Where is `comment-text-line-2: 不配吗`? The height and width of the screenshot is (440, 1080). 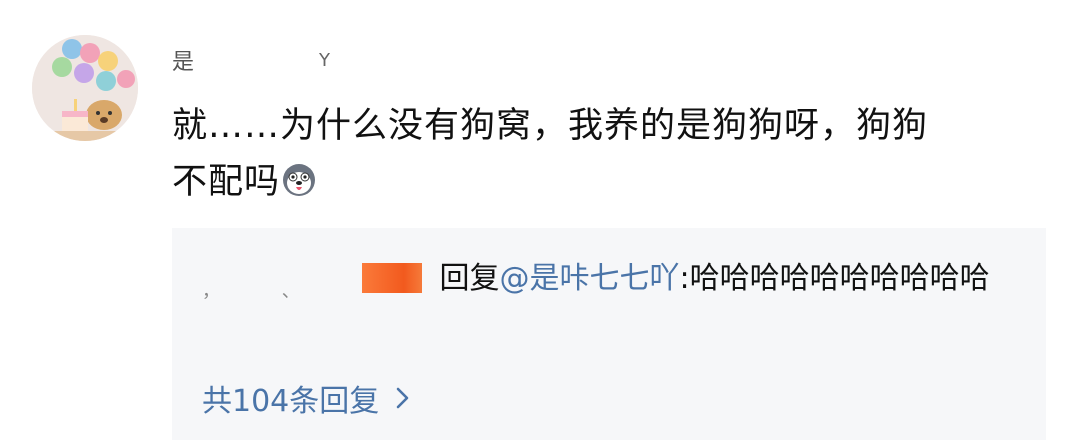 comment-text-line-2: 不配吗 is located at coordinates (602, 182).